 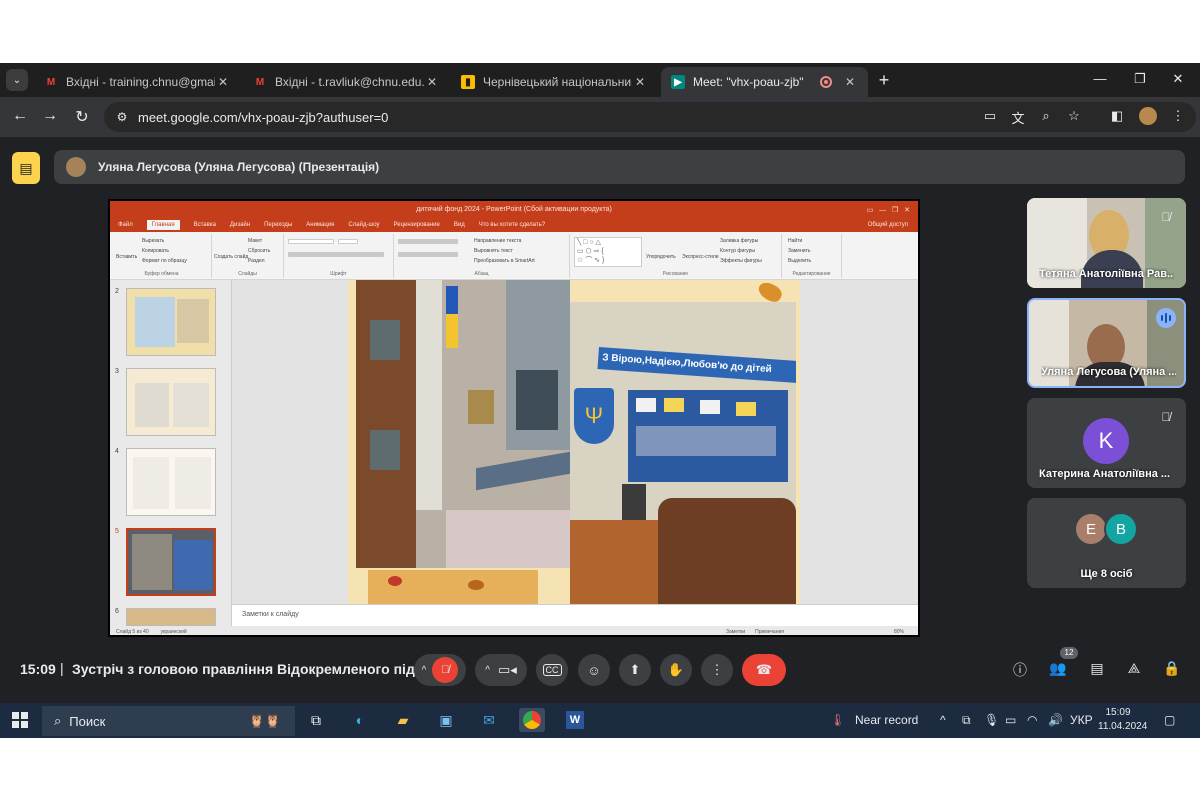 I want to click on raise-hand-button: ✋, so click(x=676, y=670).